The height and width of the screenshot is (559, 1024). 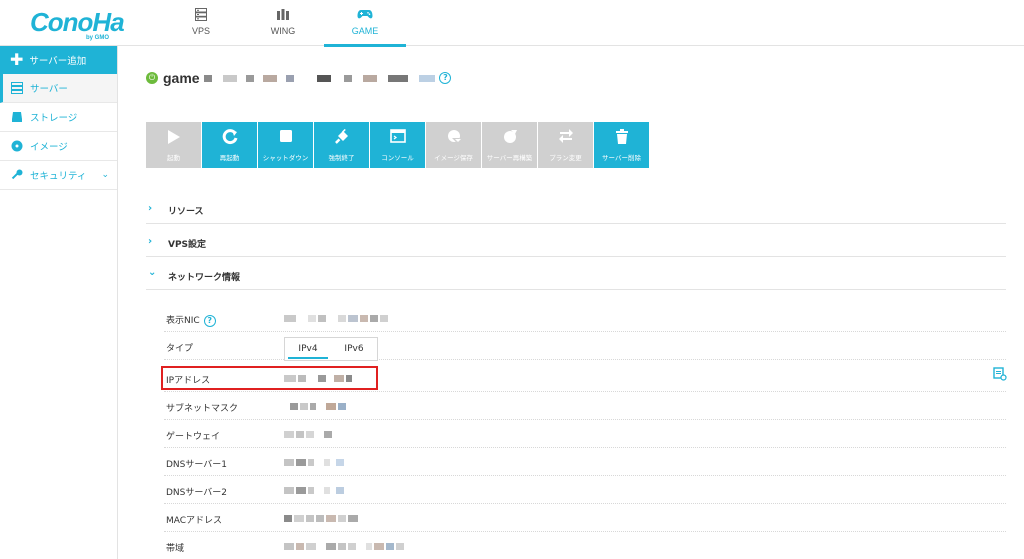 I want to click on network-row-mac: MACアドレス, so click(x=585, y=518).